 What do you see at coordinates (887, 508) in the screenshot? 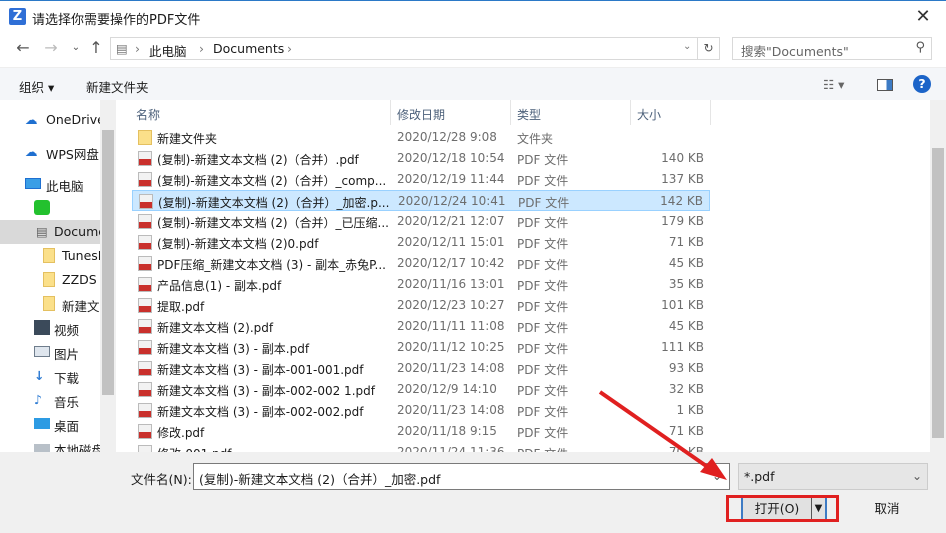
I see `cancel-button: 取消` at bounding box center [887, 508].